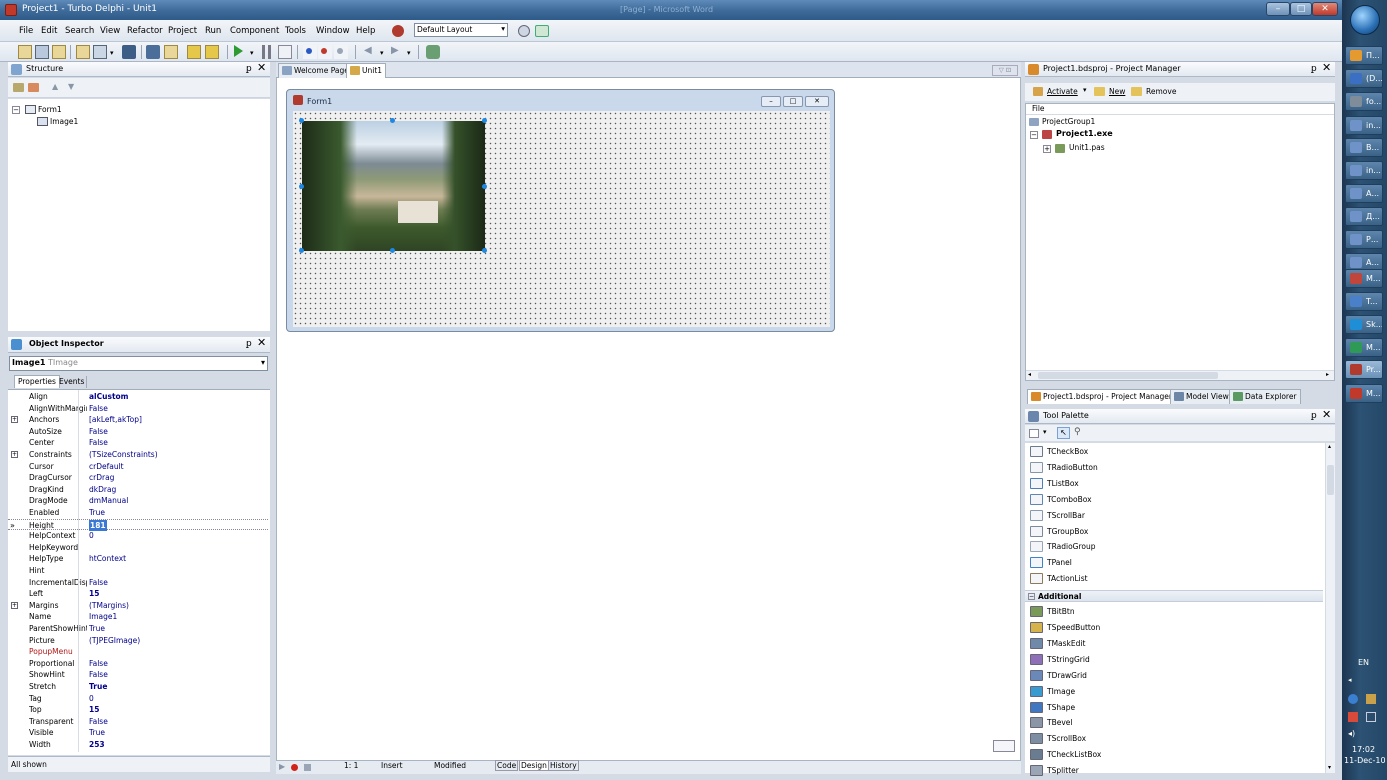 The width and height of the screenshot is (1387, 780). Describe the element at coordinates (1371, 699) in the screenshot. I see `tray-app-icon` at that location.